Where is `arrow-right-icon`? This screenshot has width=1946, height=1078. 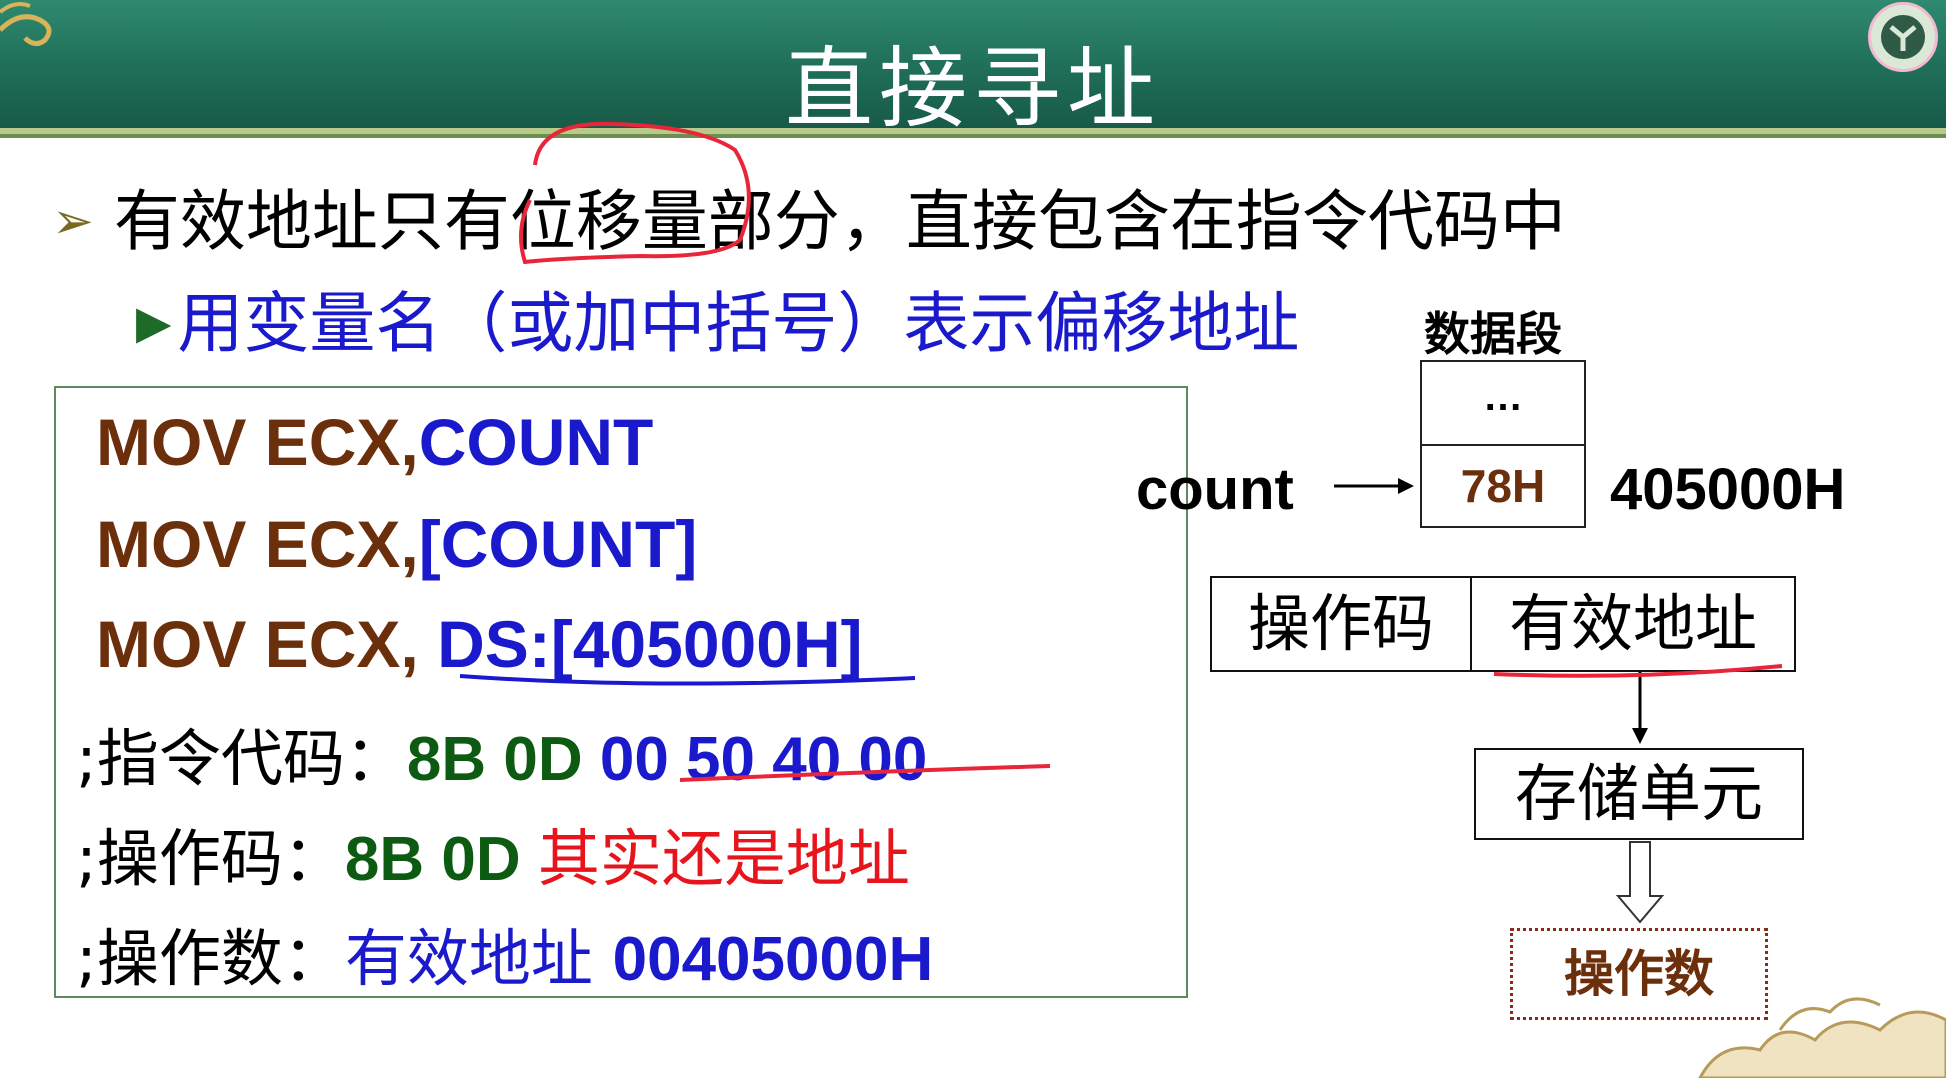
arrow-right-icon is located at coordinates (1374, 486).